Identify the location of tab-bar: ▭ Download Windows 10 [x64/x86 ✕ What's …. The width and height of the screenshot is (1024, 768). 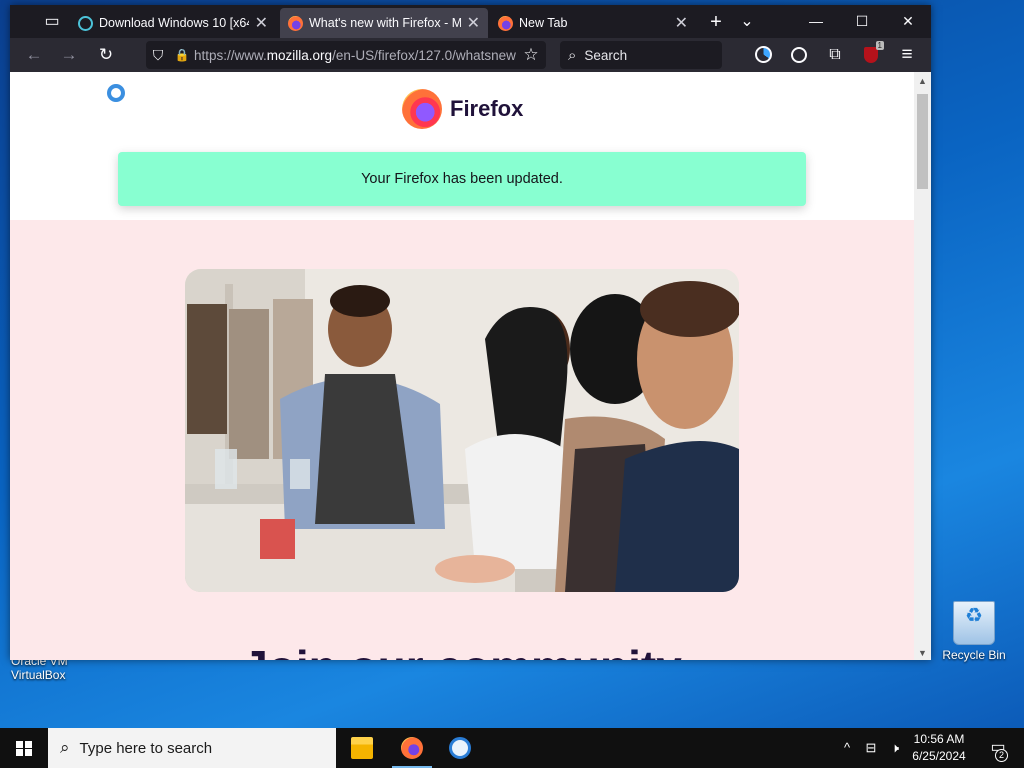
(470, 21).